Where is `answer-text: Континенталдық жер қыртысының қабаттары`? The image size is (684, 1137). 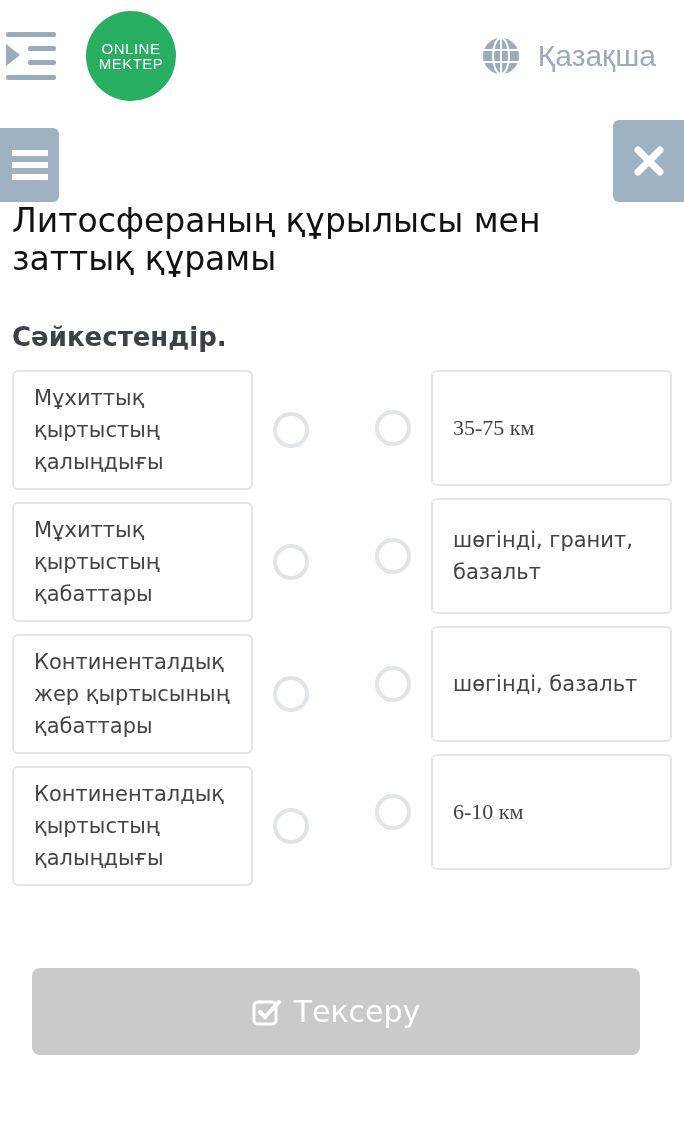
answer-text: Континенталдық жер қыртысының қабаттары is located at coordinates (132, 694).